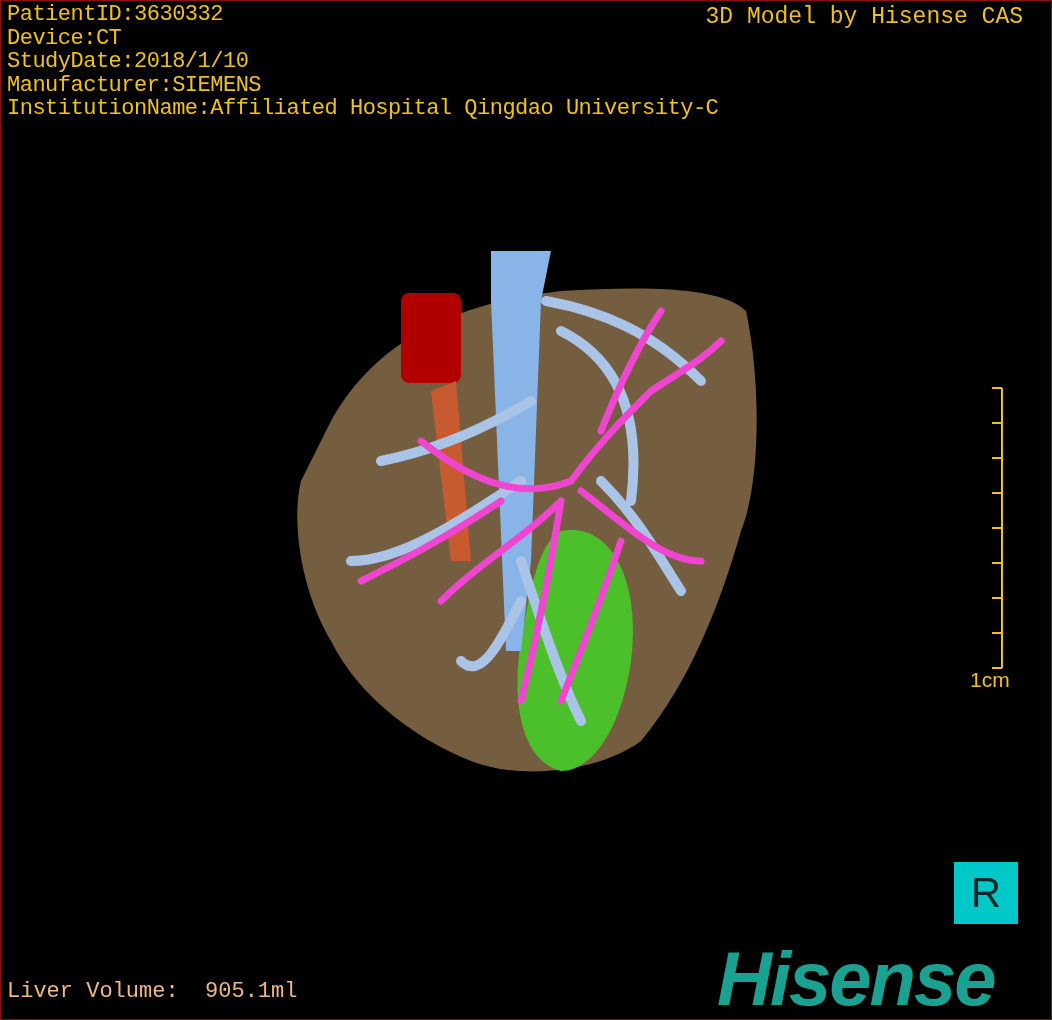 The image size is (1052, 1020). What do you see at coordinates (864, 17) in the screenshot?
I see `credit-text: 3D Model by Hisense CAS` at bounding box center [864, 17].